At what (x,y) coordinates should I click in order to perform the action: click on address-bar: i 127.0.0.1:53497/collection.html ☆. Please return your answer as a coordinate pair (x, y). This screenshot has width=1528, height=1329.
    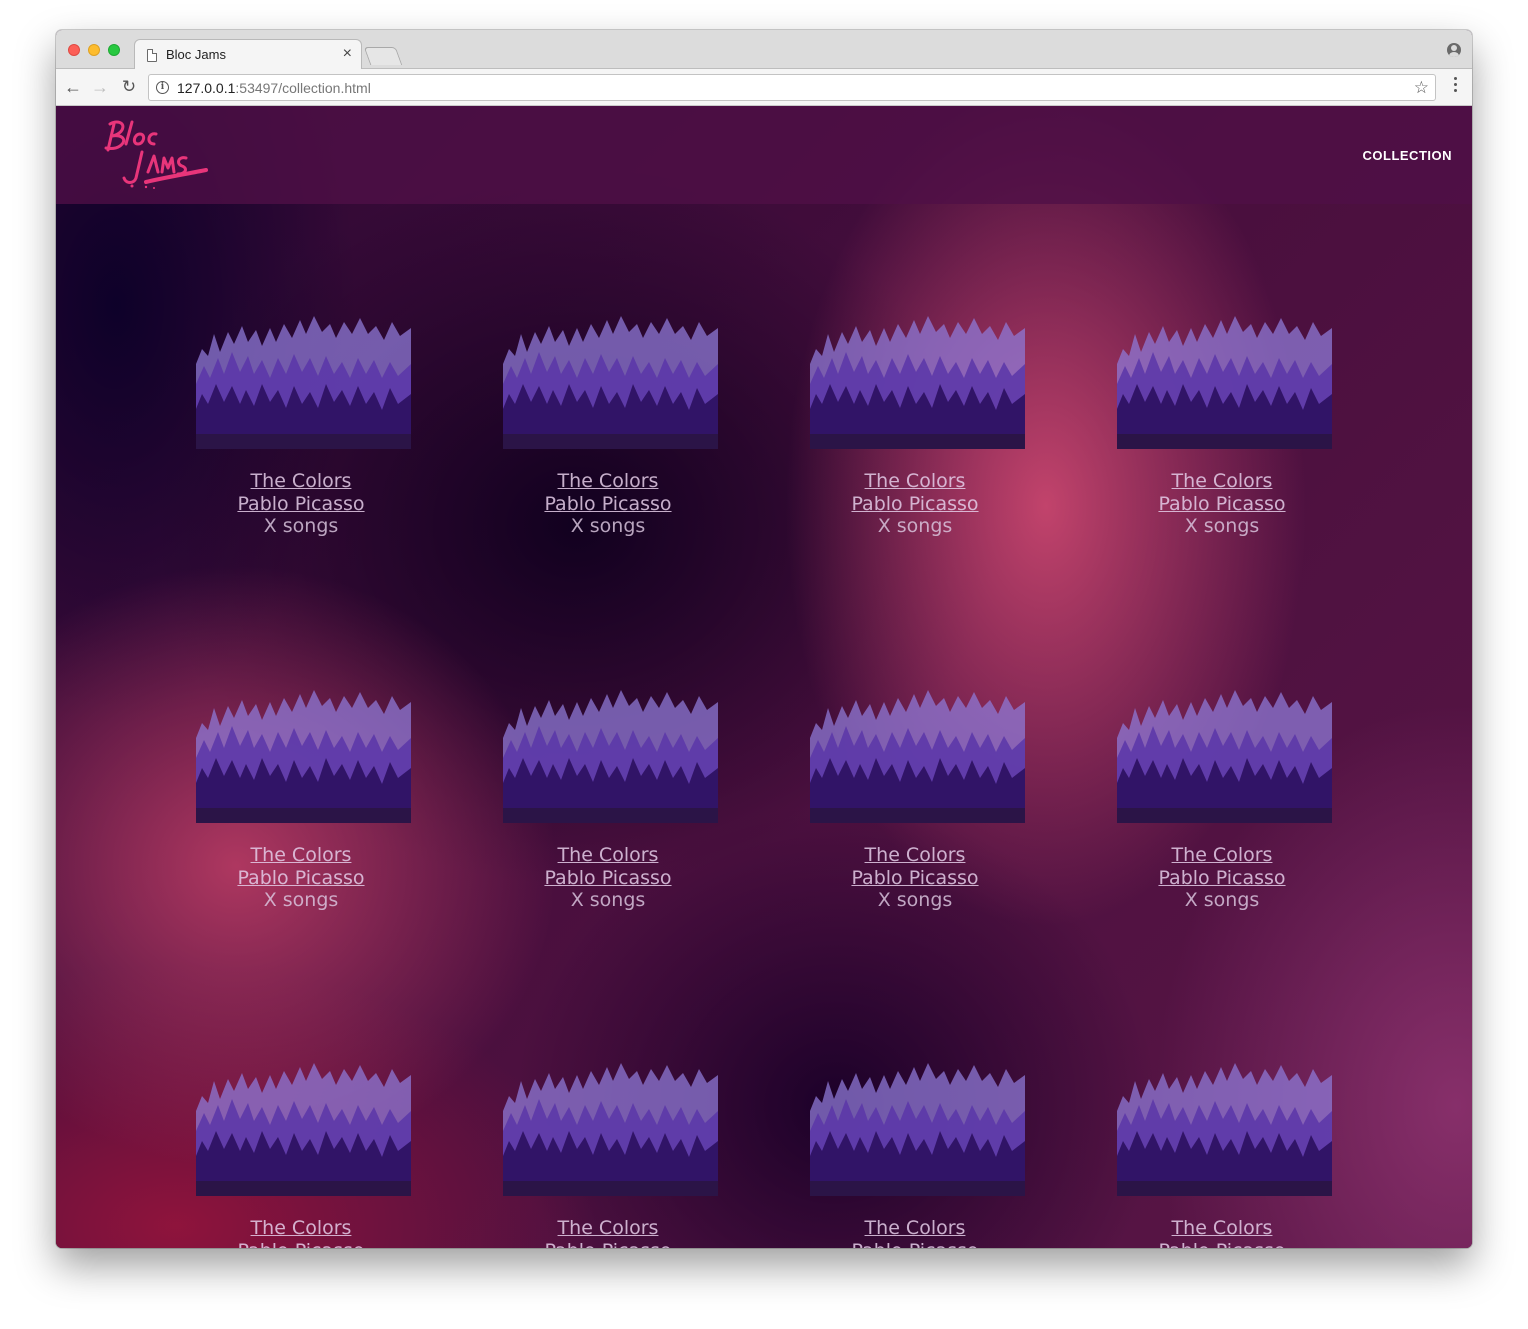
    Looking at the image, I should click on (792, 87).